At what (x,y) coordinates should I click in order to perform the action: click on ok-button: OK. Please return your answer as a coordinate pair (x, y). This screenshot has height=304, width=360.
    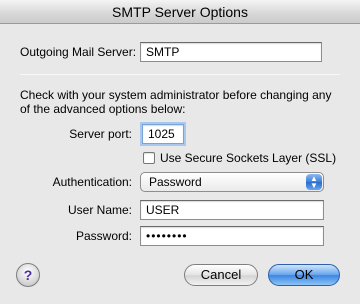
    Looking at the image, I should click on (304, 275).